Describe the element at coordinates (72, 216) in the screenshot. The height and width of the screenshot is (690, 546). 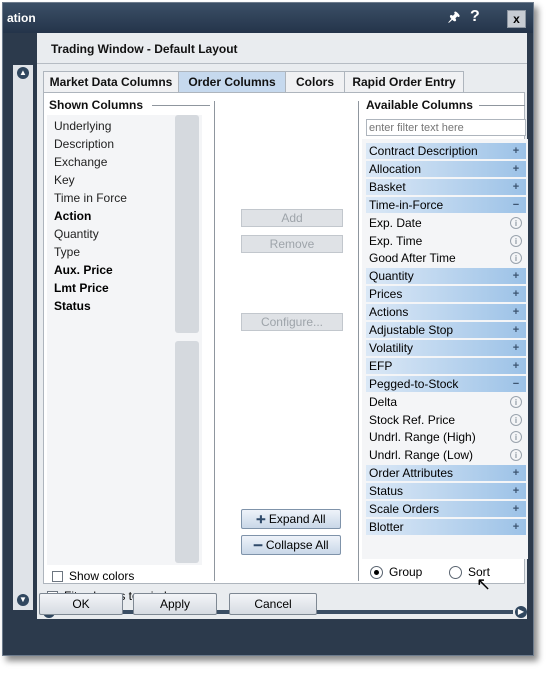
I see `shown-column-item: Action` at that location.